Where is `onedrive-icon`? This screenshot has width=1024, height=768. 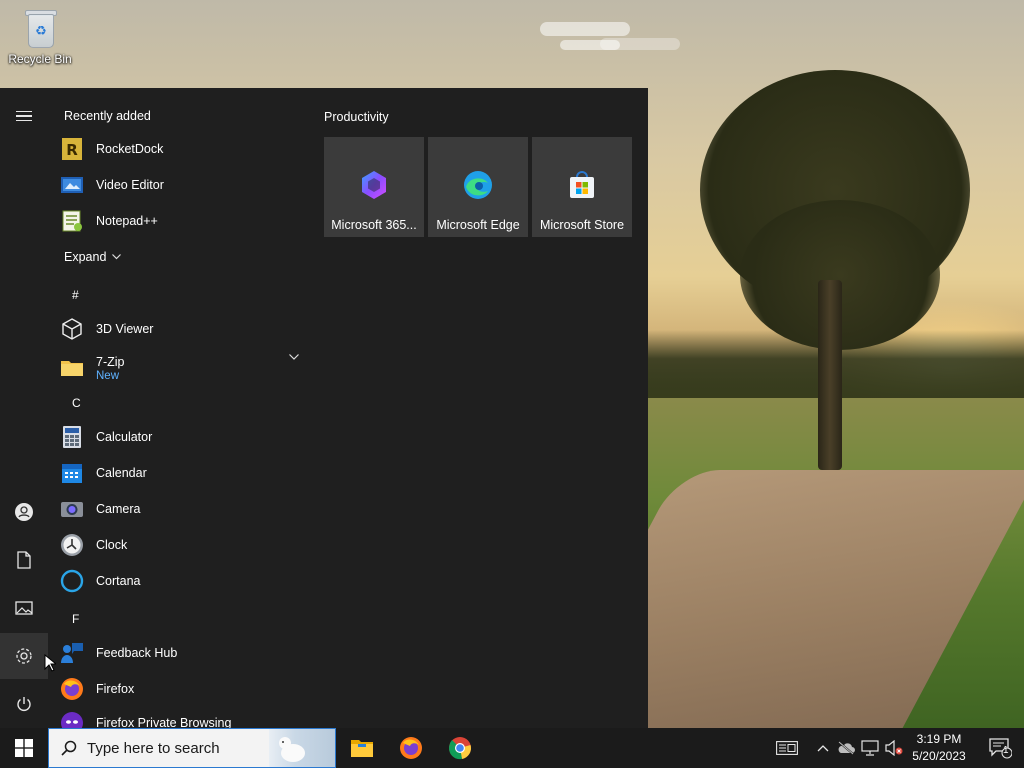
onedrive-icon is located at coordinates (846, 748).